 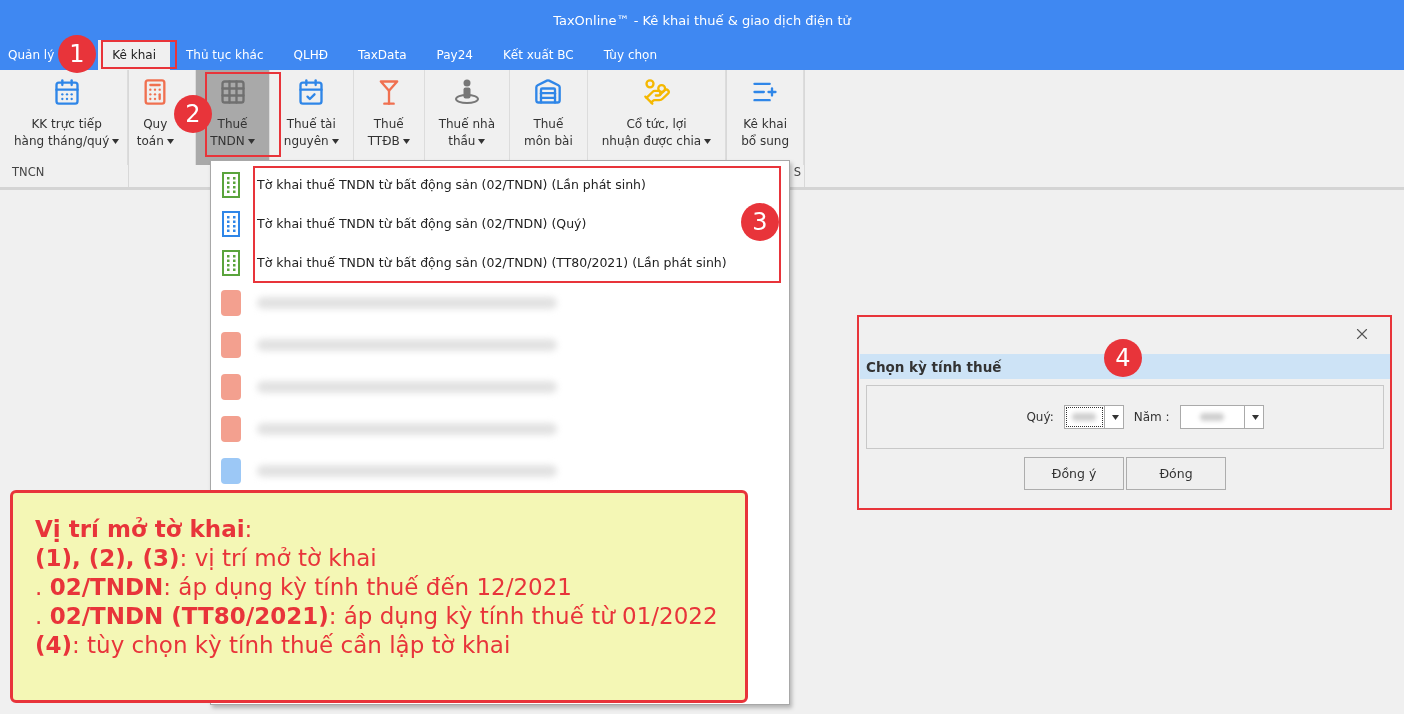 I want to click on note-line: (4): tùy chọn kỳ tính thuế cần lập tờ khai, so click(x=273, y=645).